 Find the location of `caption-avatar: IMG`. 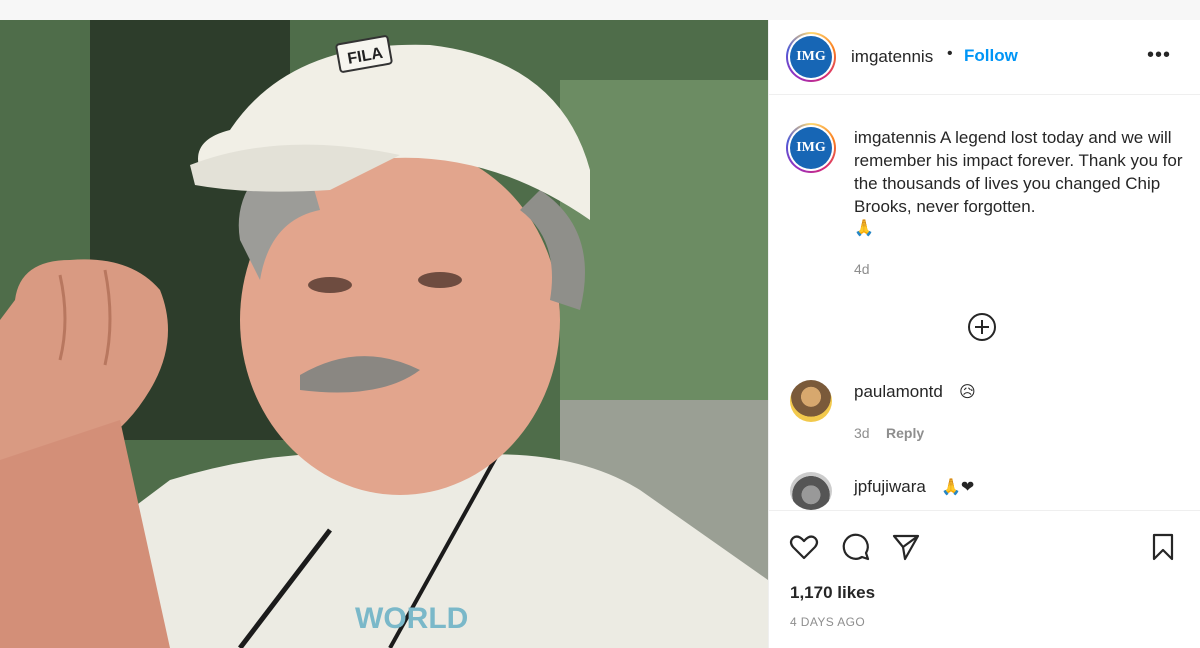

caption-avatar: IMG is located at coordinates (811, 148).